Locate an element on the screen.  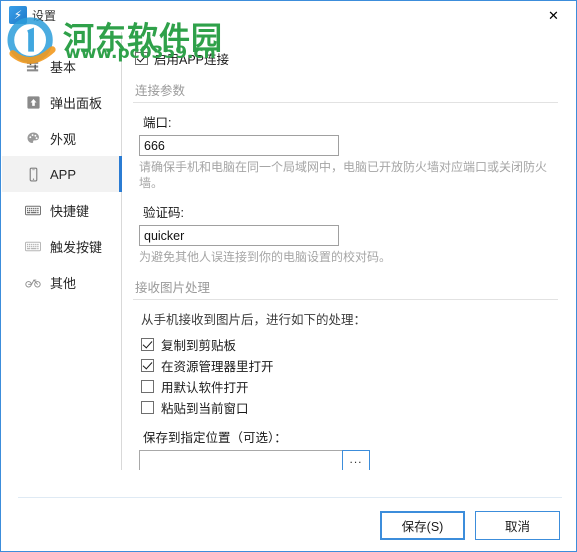
panel-up-arrow-icon is located at coordinates (33, 102).